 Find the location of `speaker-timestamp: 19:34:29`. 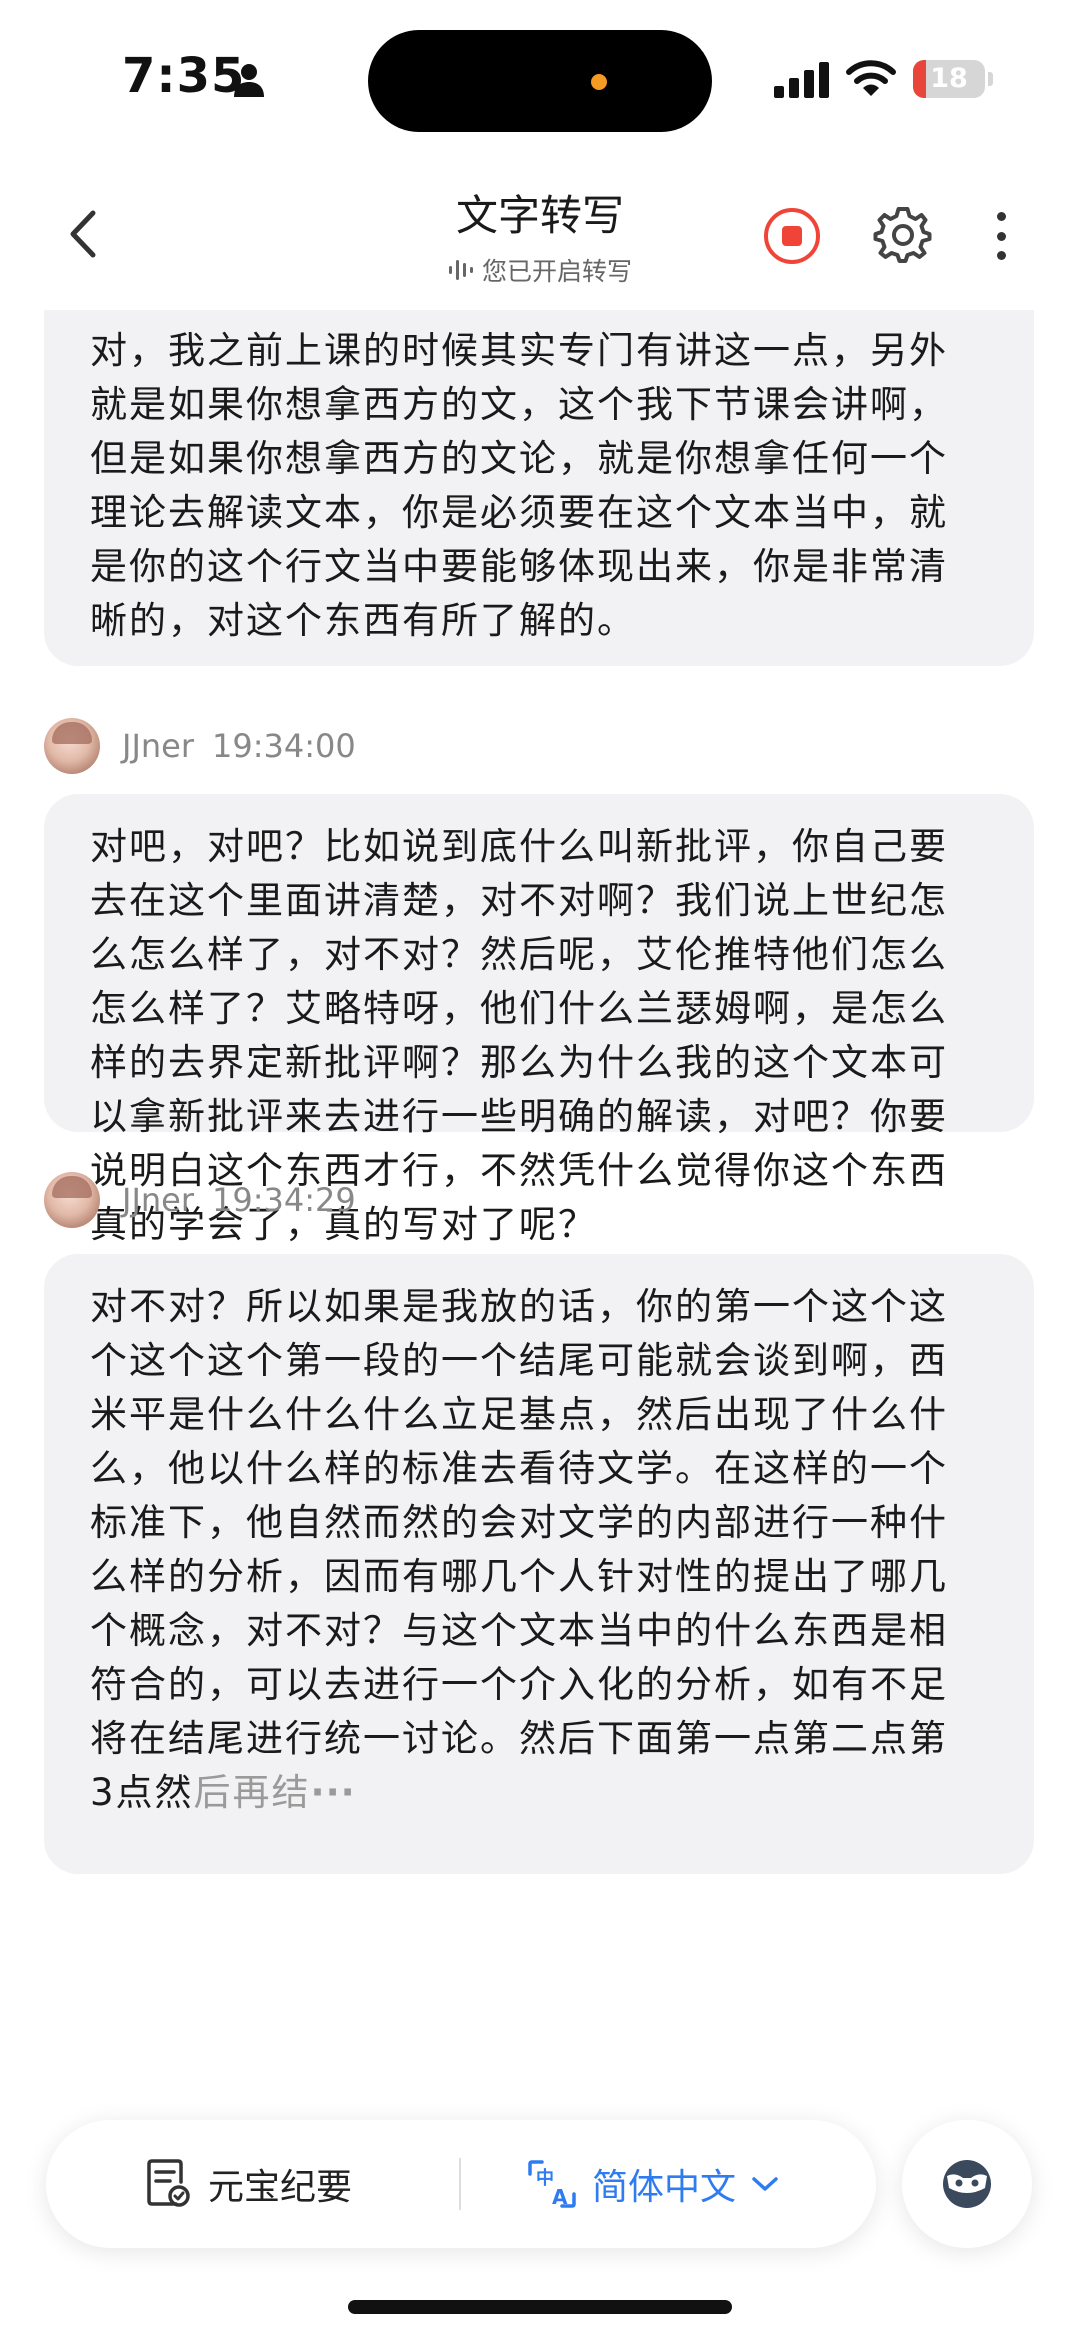

speaker-timestamp: 19:34:29 is located at coordinates (284, 1200).